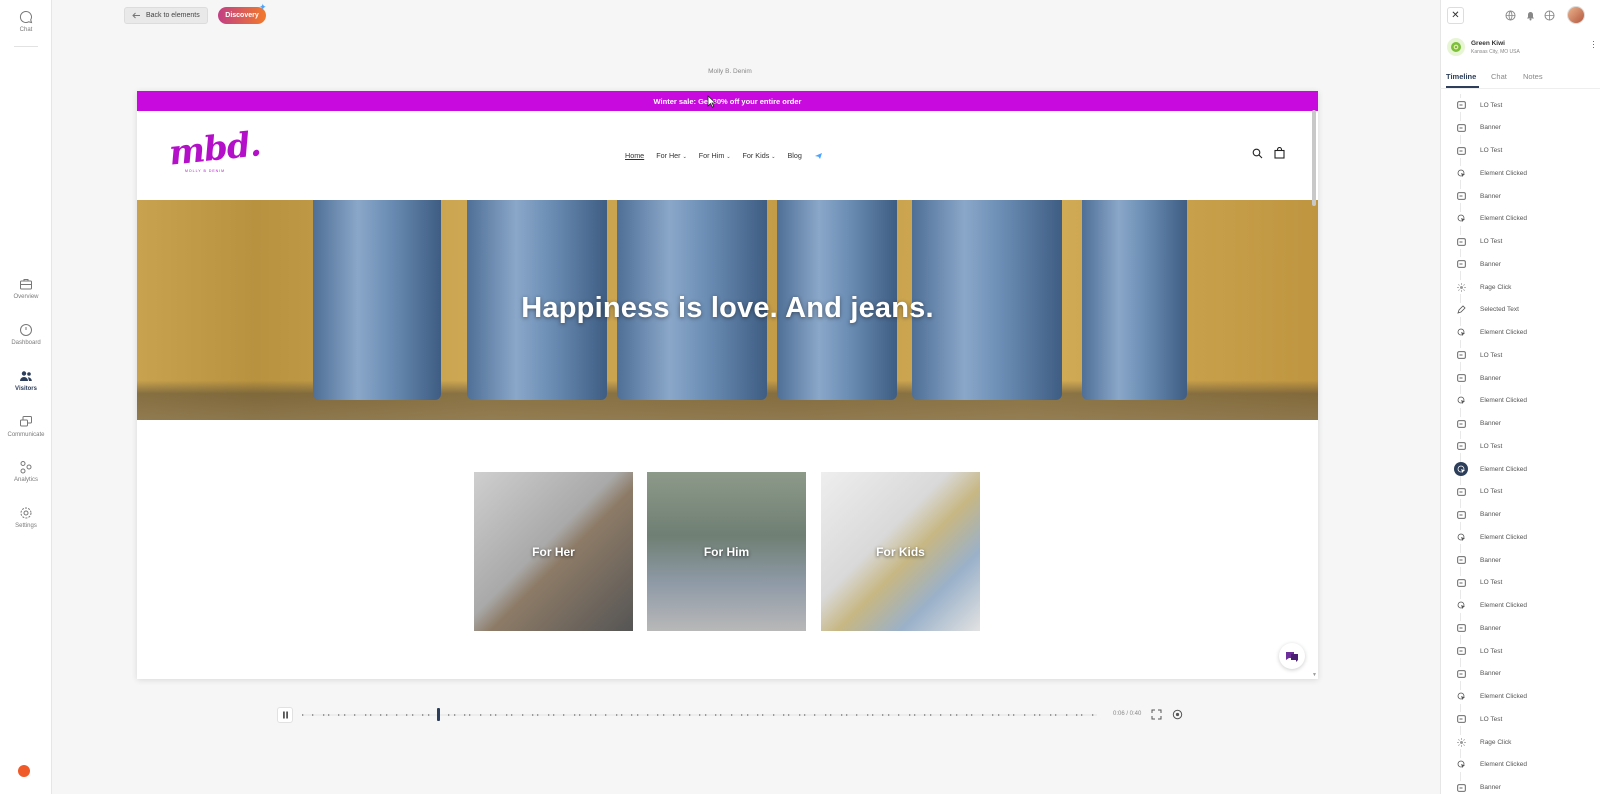 The image size is (1600, 794). Describe the element at coordinates (1314, 158) in the screenshot. I see `replay-scrollbar` at that location.